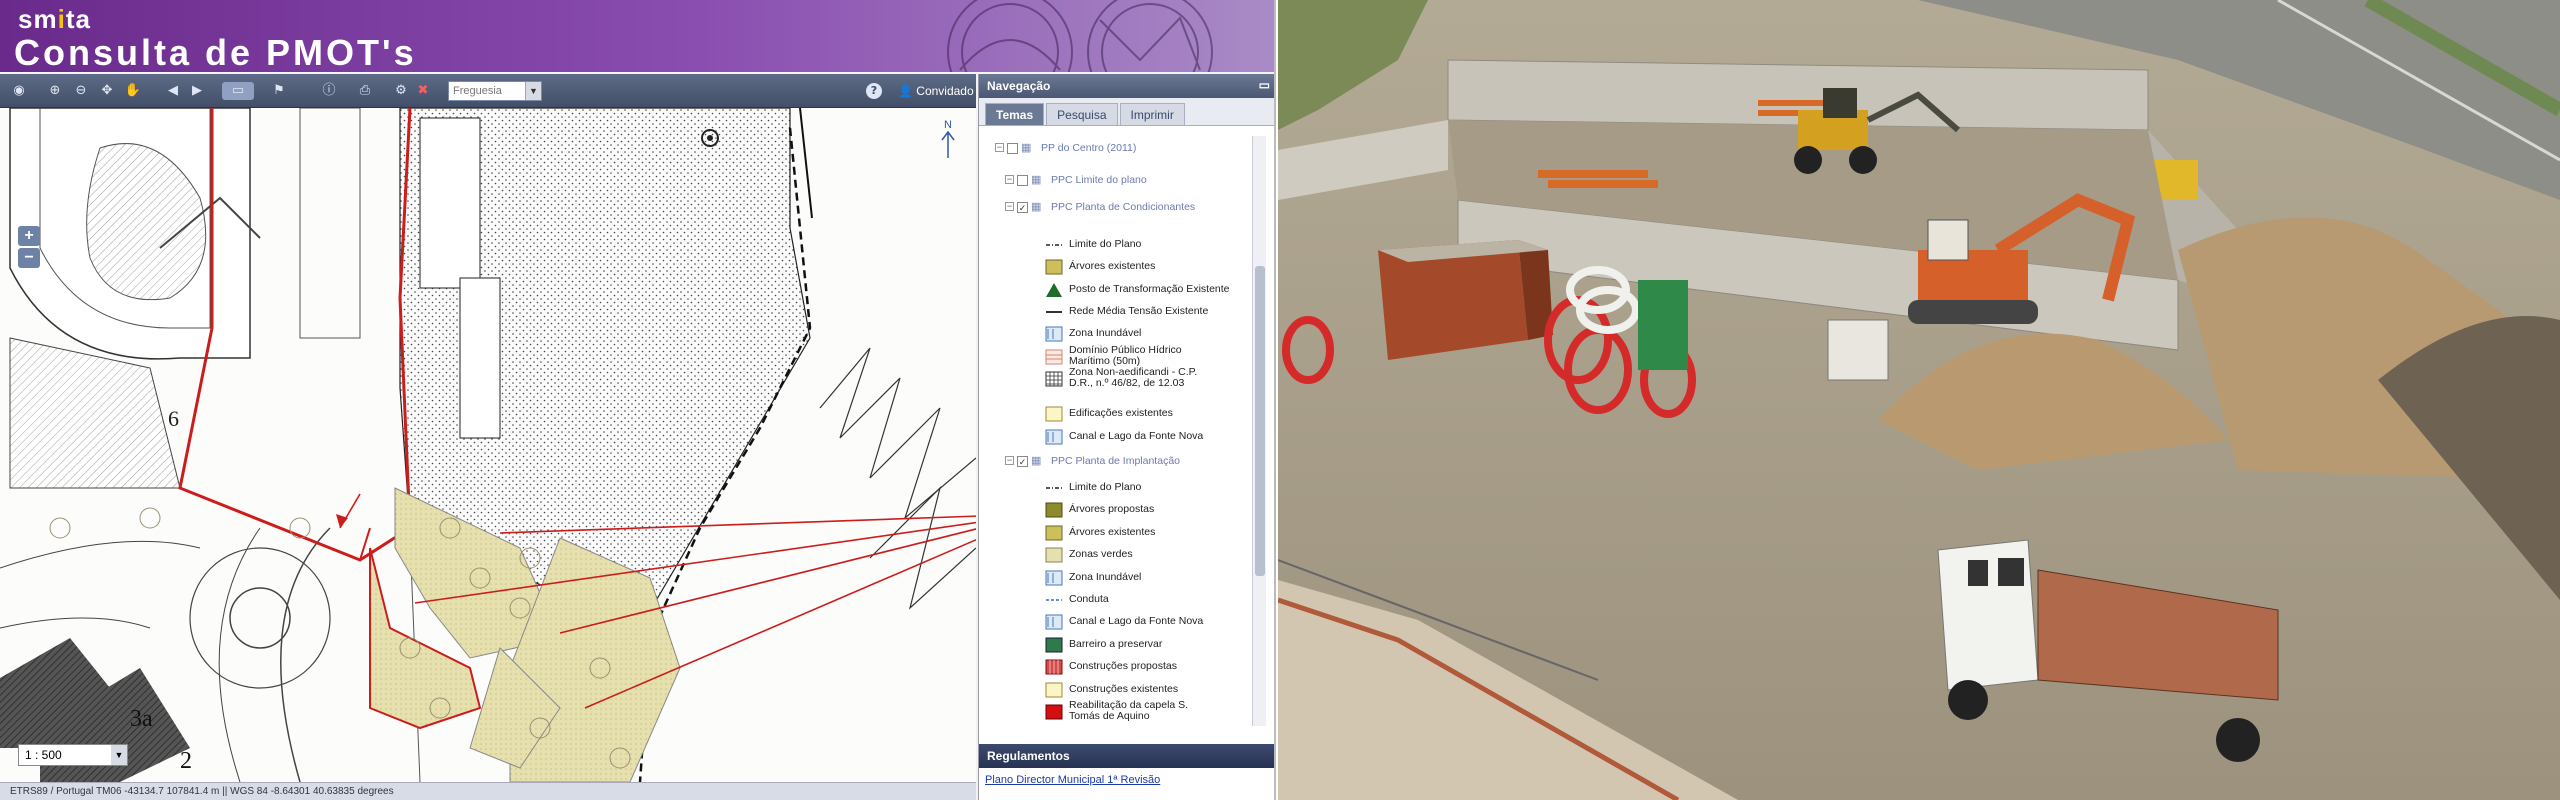 This screenshot has width=2560, height=800. I want to click on user-label: 👤 Convidado, so click(936, 91).